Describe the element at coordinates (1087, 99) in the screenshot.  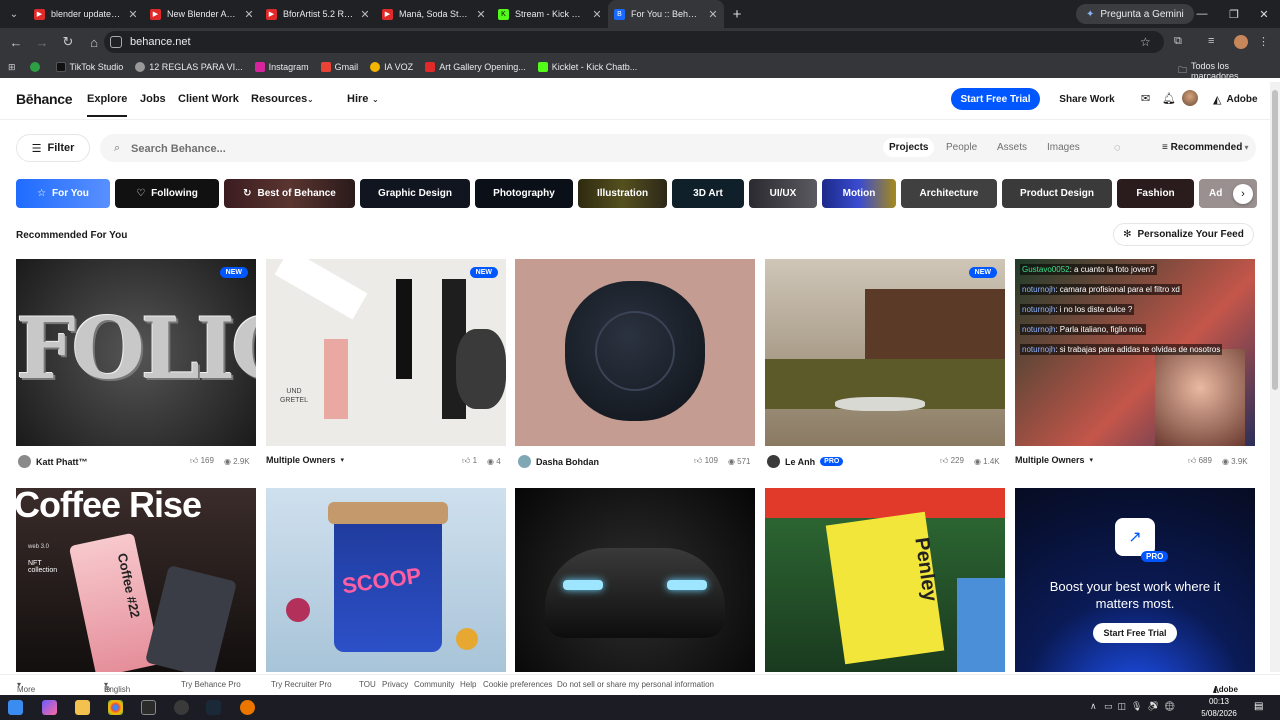
I see `share-work-button: Share Work` at that location.